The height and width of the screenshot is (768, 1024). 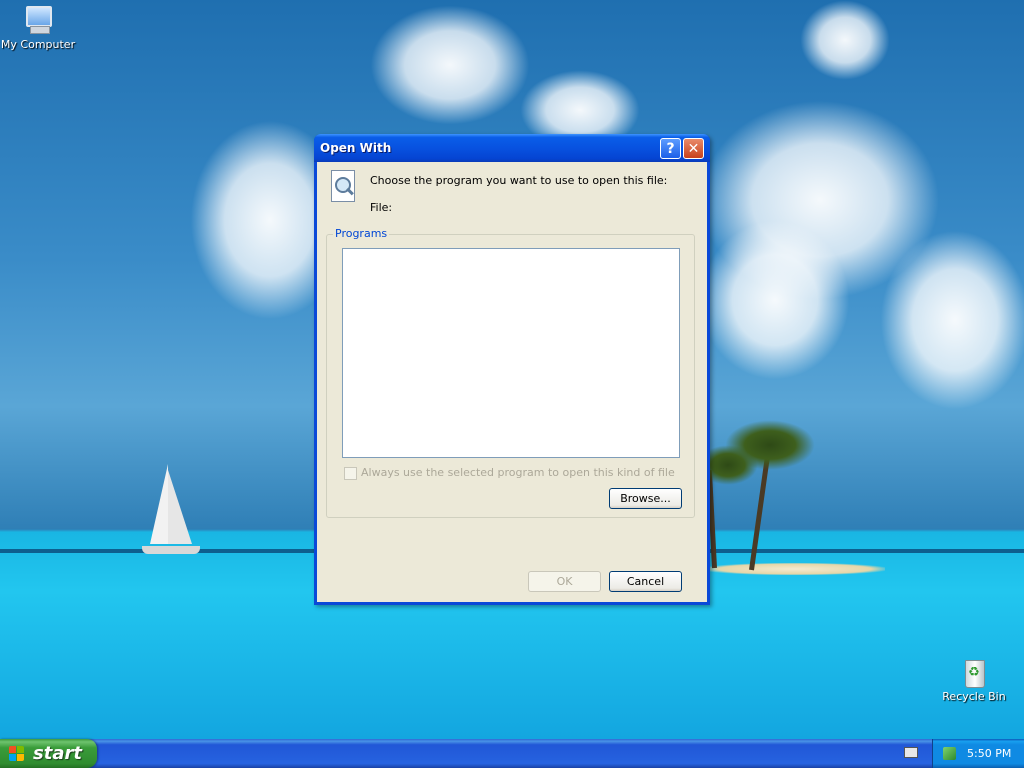 I want to click on windows-logo-icon, so click(x=17, y=754).